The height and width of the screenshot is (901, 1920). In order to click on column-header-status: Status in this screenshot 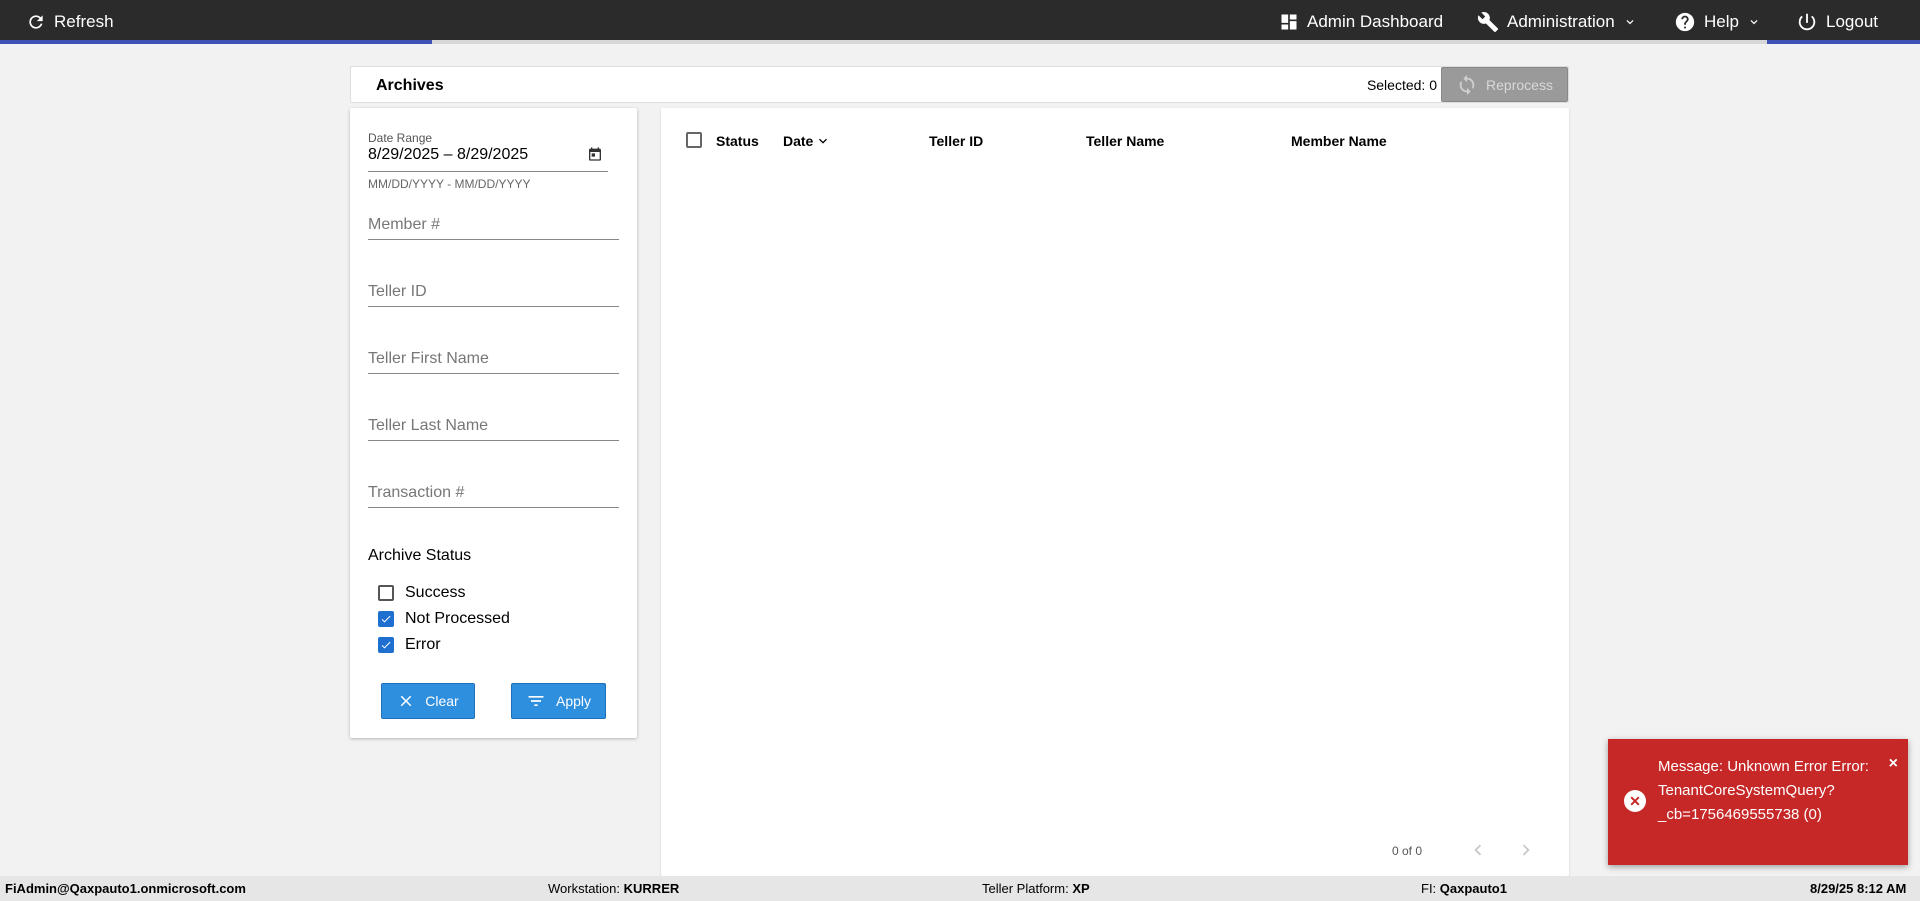, I will do `click(737, 141)`.